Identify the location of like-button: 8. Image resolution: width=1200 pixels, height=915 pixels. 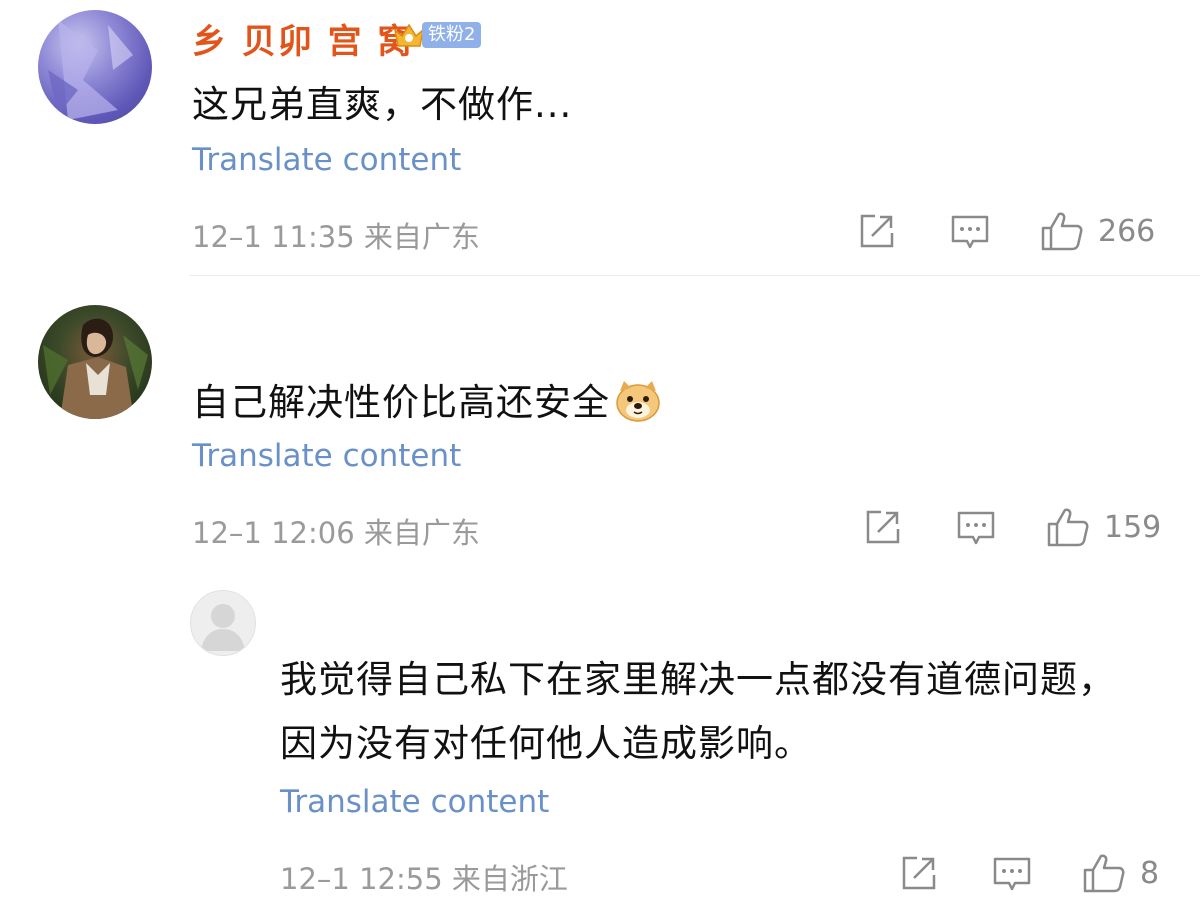
(1120, 873).